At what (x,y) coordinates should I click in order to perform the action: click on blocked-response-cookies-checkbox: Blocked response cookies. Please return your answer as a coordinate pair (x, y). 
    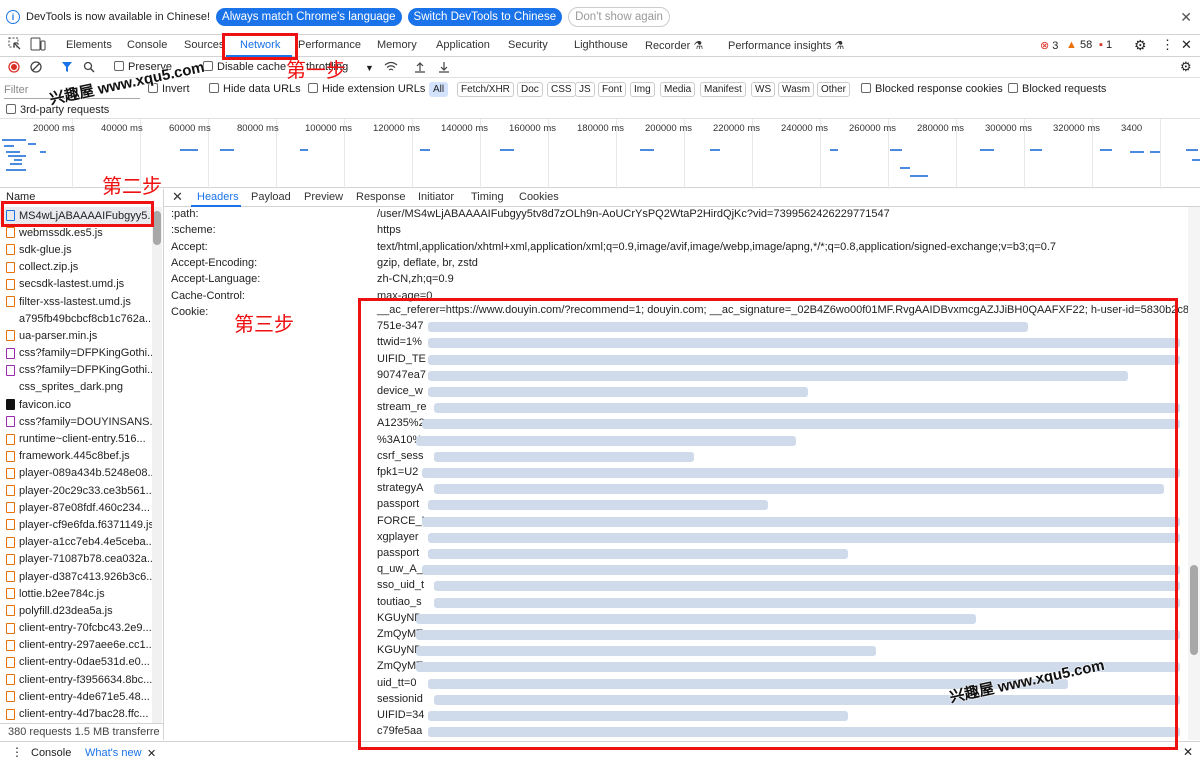
    Looking at the image, I should click on (932, 89).